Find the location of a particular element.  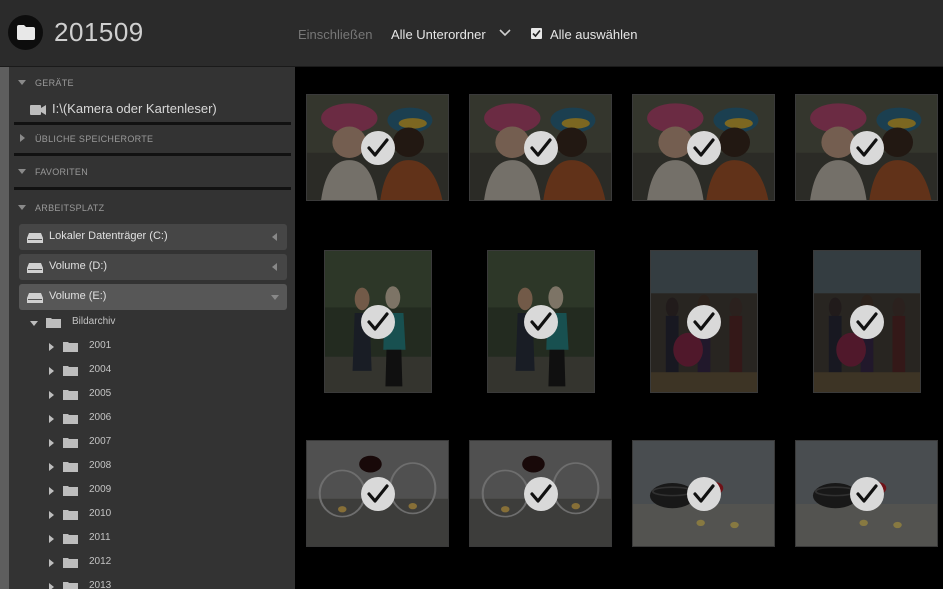

tree-folder-label: 2007 is located at coordinates (100, 441).